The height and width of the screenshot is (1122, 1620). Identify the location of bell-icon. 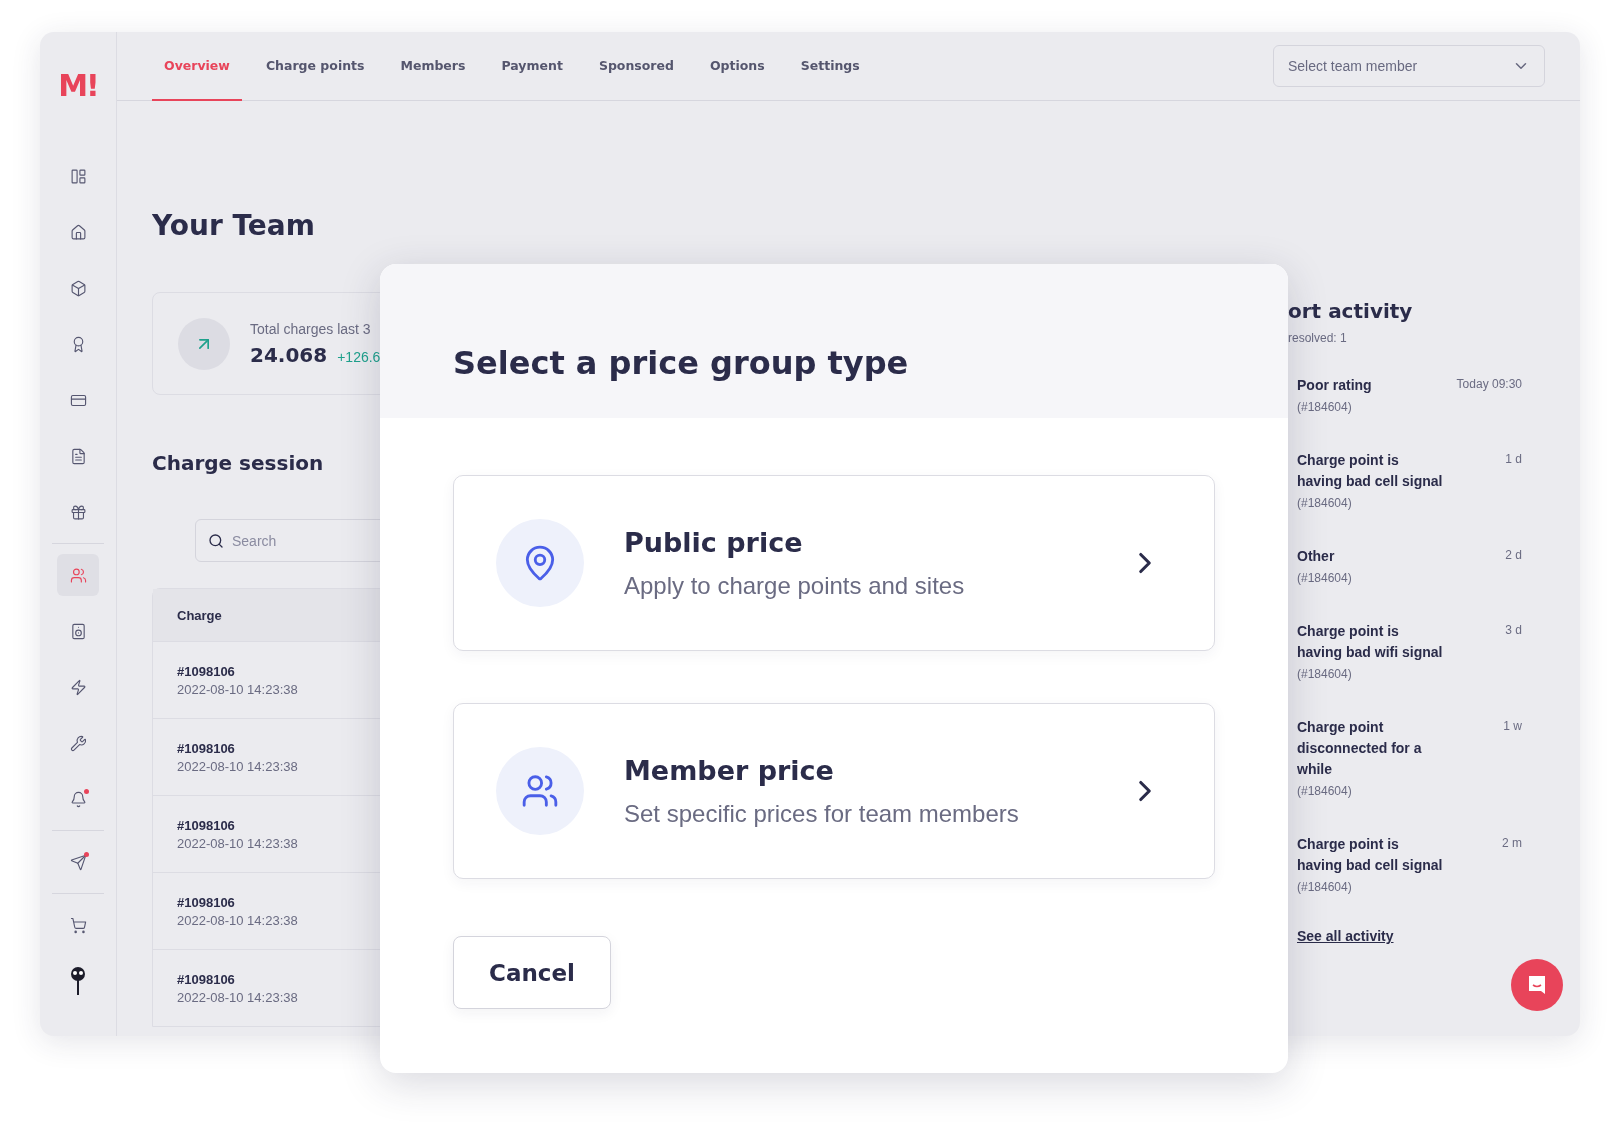
(78, 799).